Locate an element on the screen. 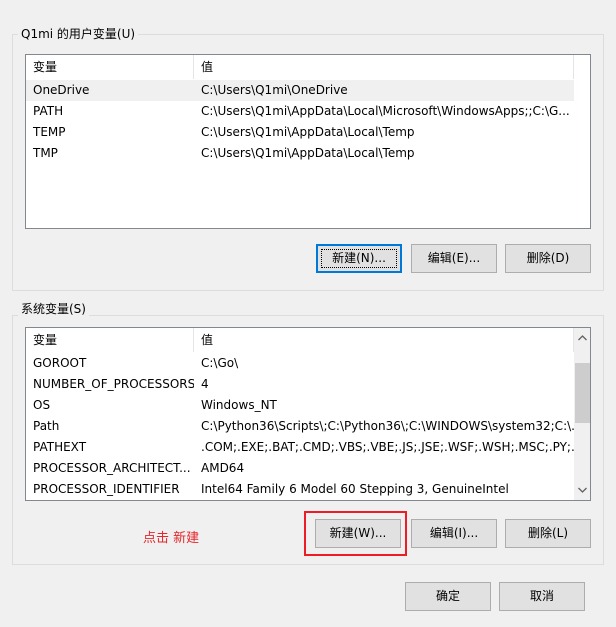 The height and width of the screenshot is (627, 616). user-delete-button: 删除(D) is located at coordinates (548, 258).